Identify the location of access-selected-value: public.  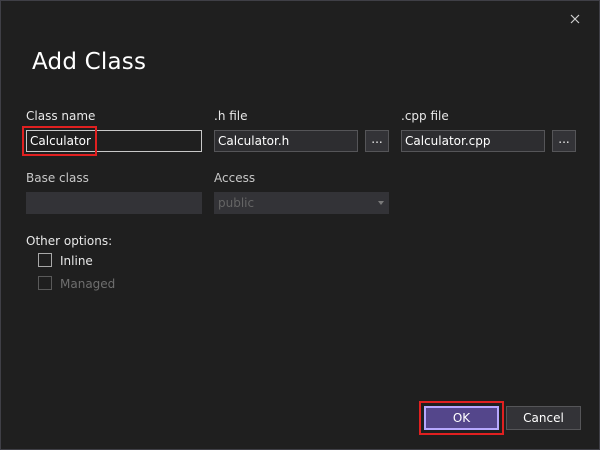
(236, 203).